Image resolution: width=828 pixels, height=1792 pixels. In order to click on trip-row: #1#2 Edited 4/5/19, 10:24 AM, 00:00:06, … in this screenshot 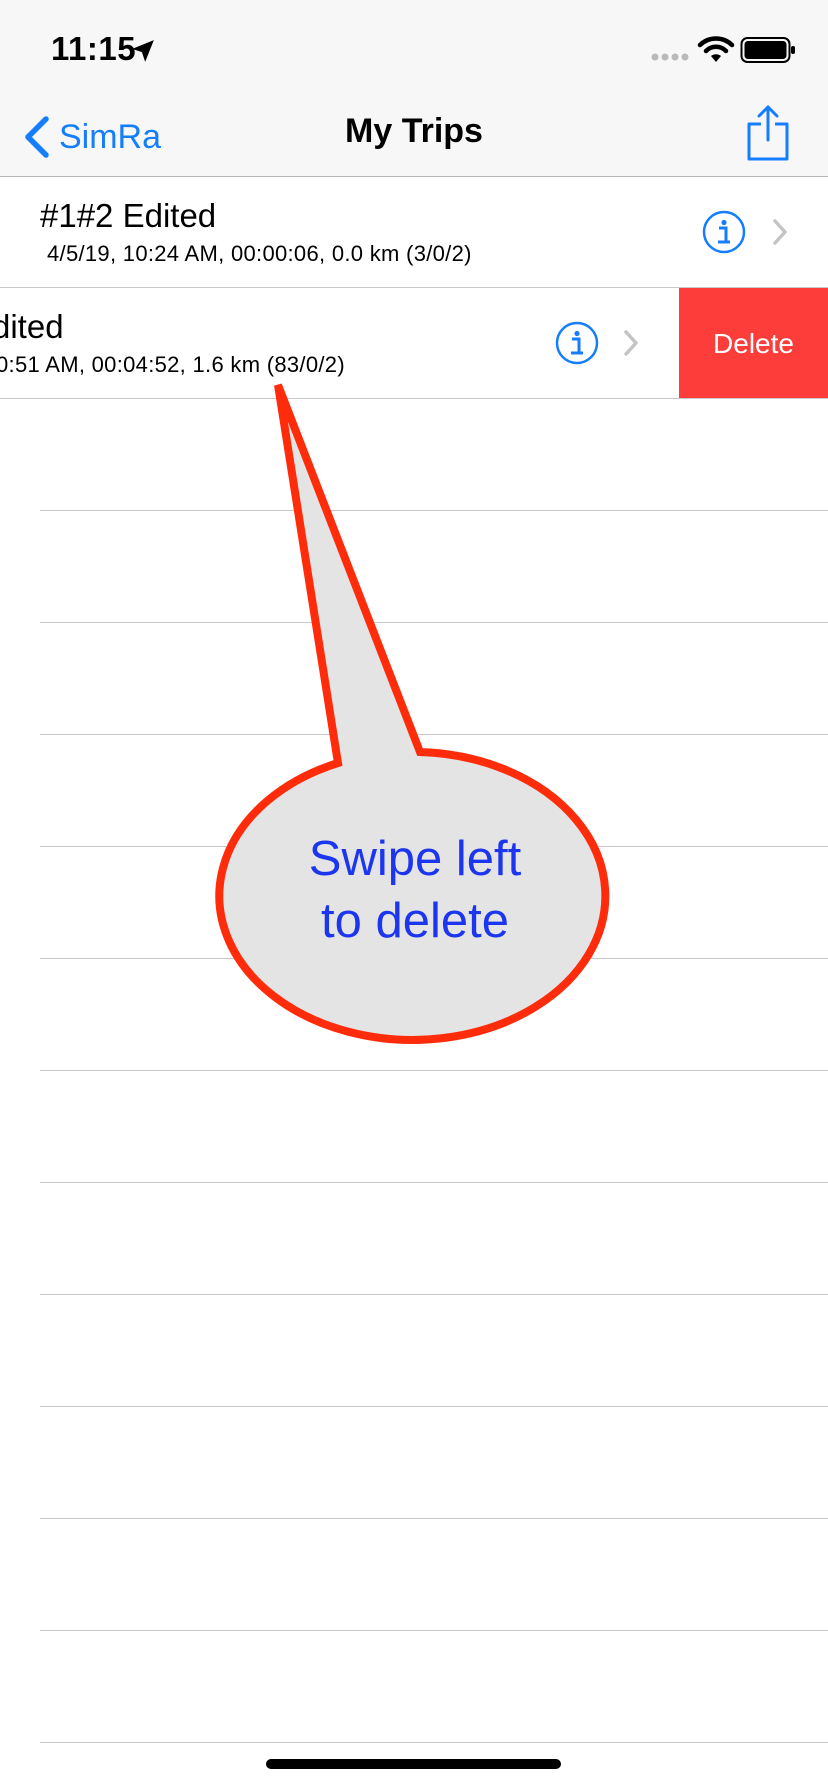, I will do `click(414, 232)`.